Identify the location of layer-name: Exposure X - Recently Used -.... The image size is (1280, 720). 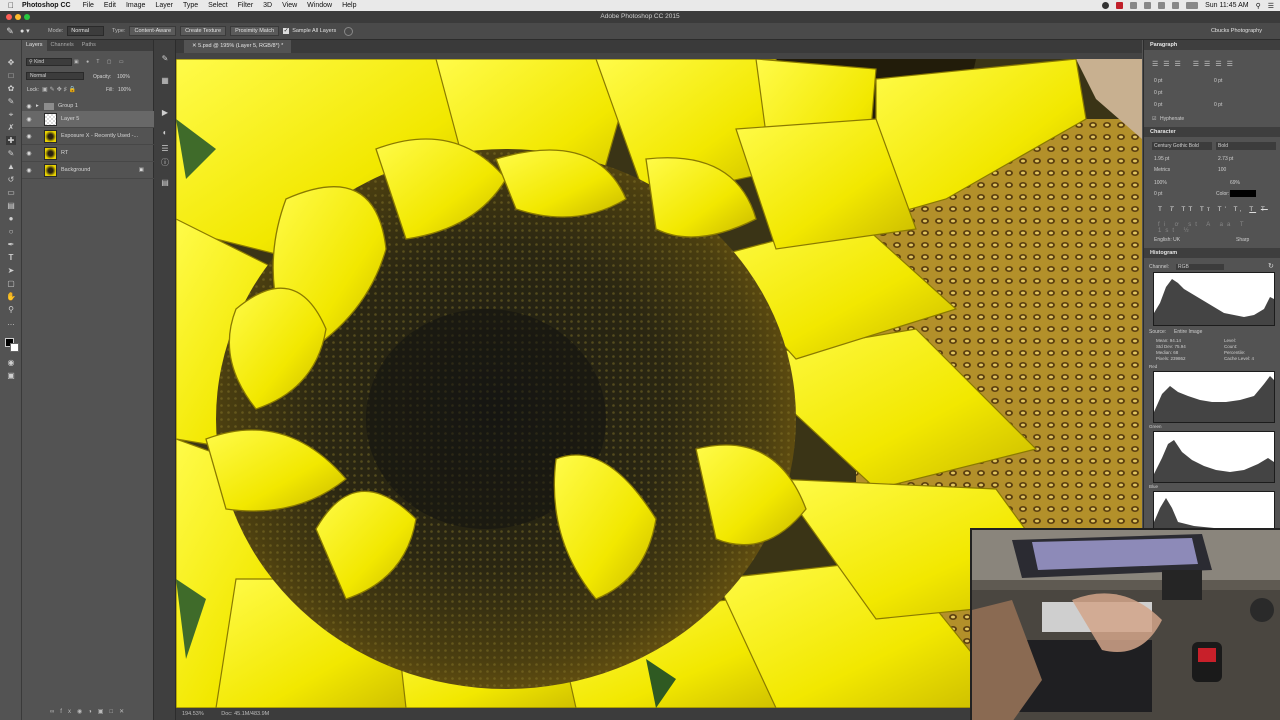
(99, 136).